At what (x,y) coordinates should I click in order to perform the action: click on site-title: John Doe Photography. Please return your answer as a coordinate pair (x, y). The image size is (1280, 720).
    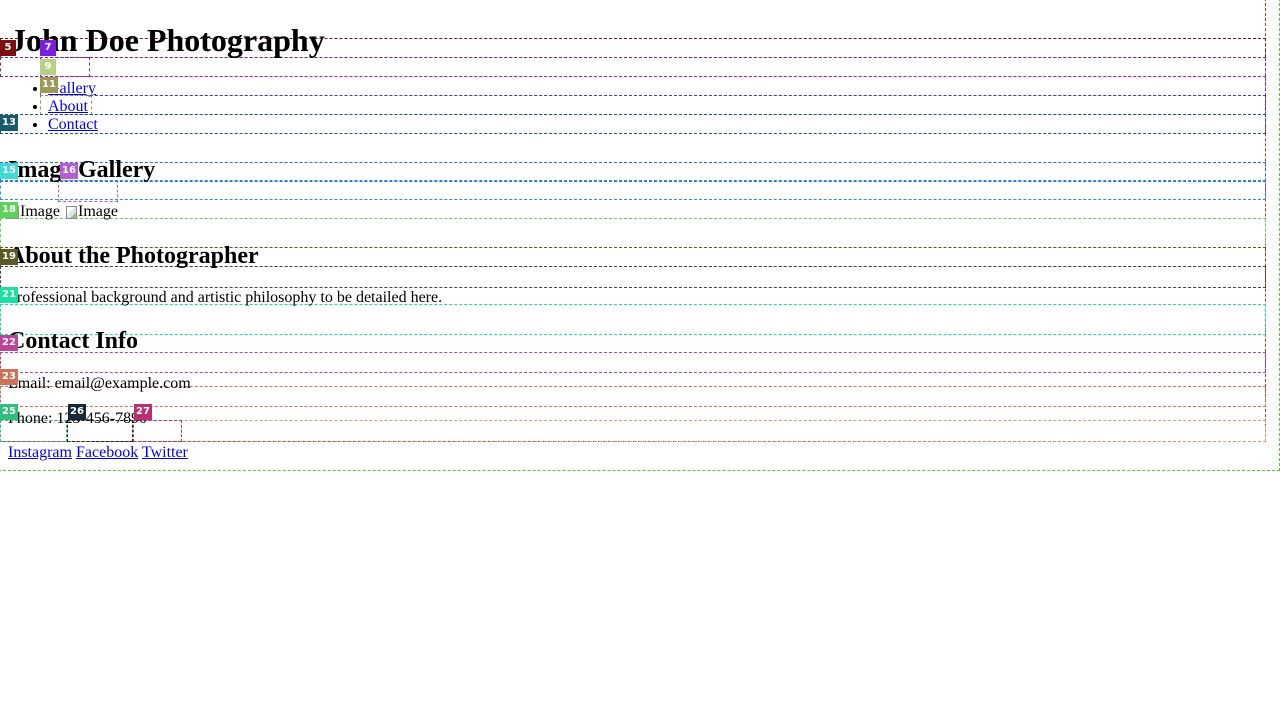
    Looking at the image, I should click on (167, 40).